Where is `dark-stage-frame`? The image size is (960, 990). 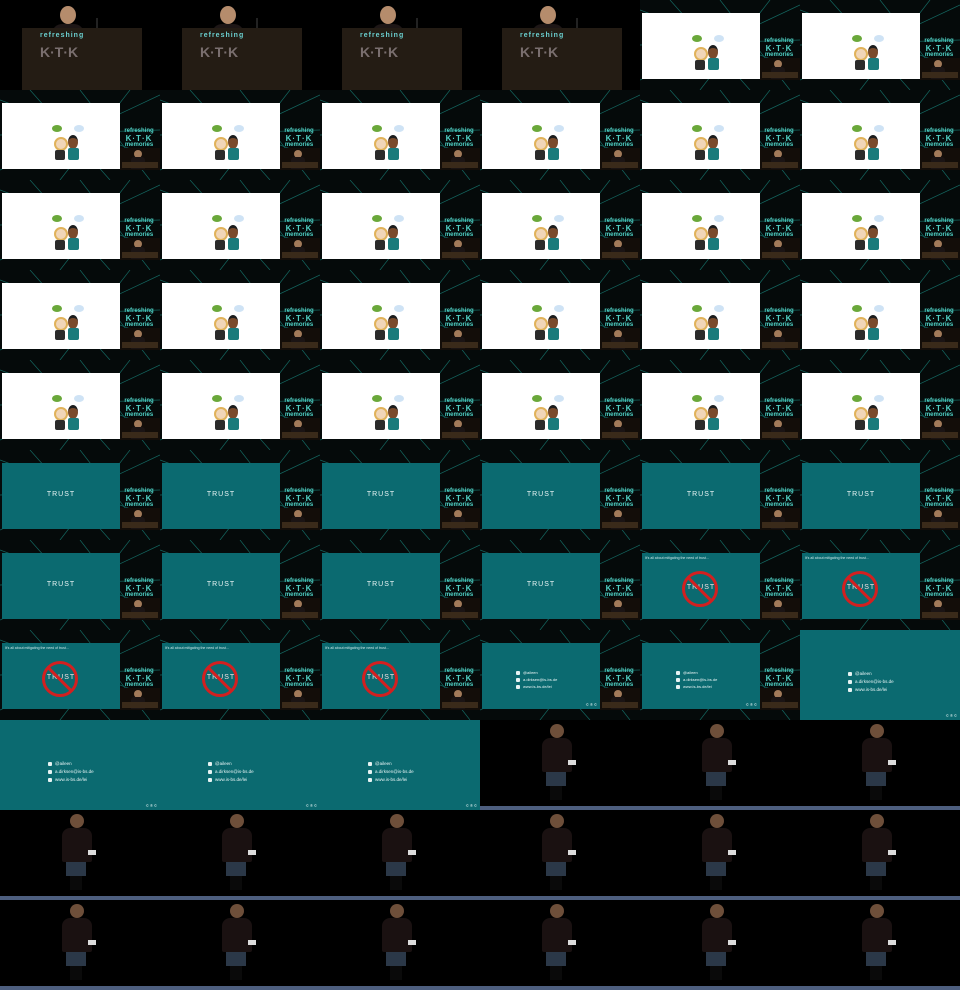
dark-stage-frame is located at coordinates (560, 855).